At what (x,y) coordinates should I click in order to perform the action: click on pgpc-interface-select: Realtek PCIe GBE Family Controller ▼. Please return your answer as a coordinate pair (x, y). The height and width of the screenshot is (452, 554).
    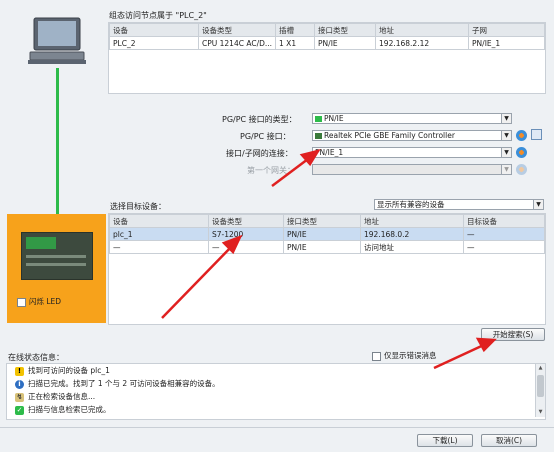
    Looking at the image, I should click on (412, 135).